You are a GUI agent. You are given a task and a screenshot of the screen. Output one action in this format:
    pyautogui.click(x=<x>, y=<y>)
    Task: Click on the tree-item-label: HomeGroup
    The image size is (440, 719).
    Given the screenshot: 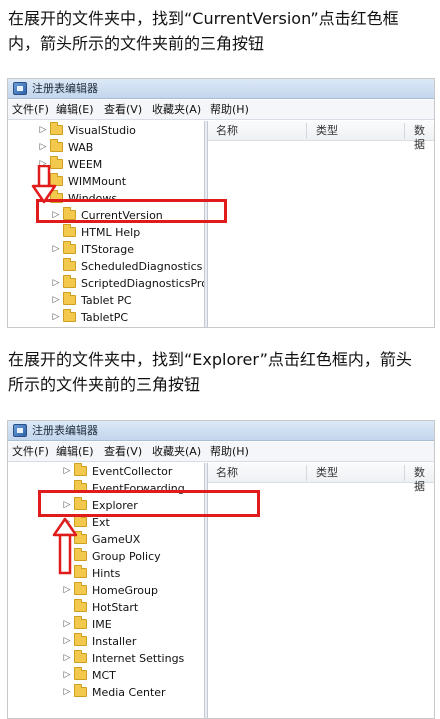 What is the action you would take?
    pyautogui.click(x=125, y=590)
    